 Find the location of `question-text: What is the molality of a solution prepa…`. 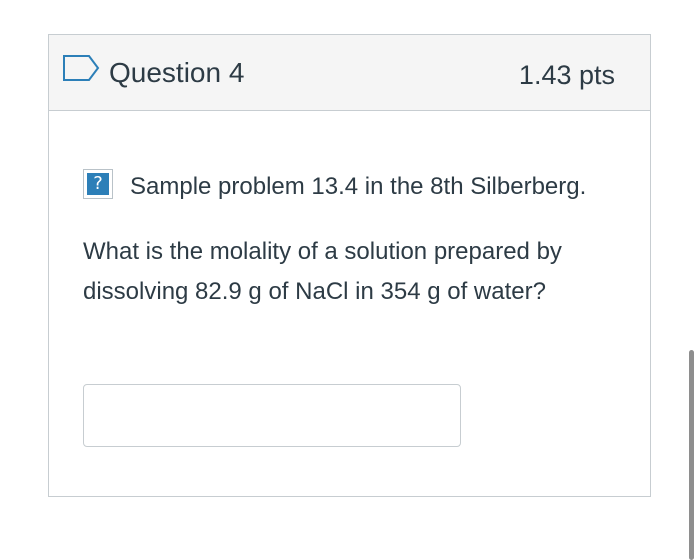

question-text: What is the molality of a solution prepa… is located at coordinates (322, 271).